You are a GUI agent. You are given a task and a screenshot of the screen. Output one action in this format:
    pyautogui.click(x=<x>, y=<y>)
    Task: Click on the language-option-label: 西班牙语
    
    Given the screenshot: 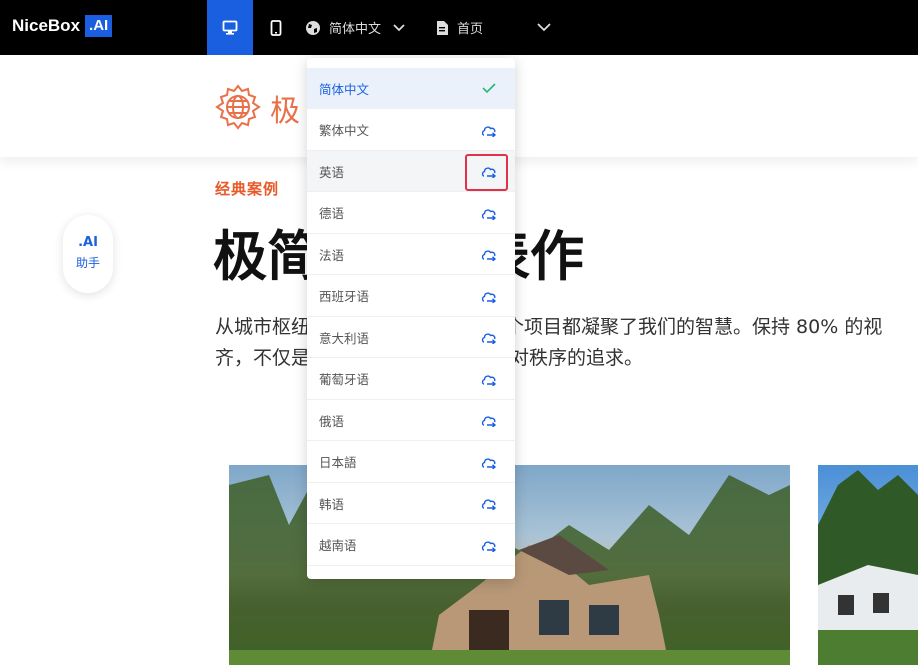 What is the action you would take?
    pyautogui.click(x=344, y=296)
    